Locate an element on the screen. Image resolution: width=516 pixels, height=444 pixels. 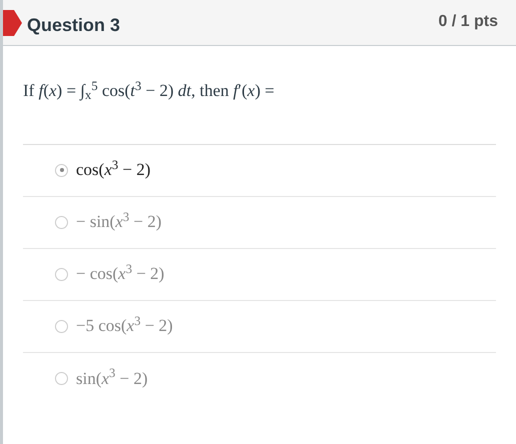
answer-text: sin(x$^{3}$ − 2) is located at coordinates (112, 378).